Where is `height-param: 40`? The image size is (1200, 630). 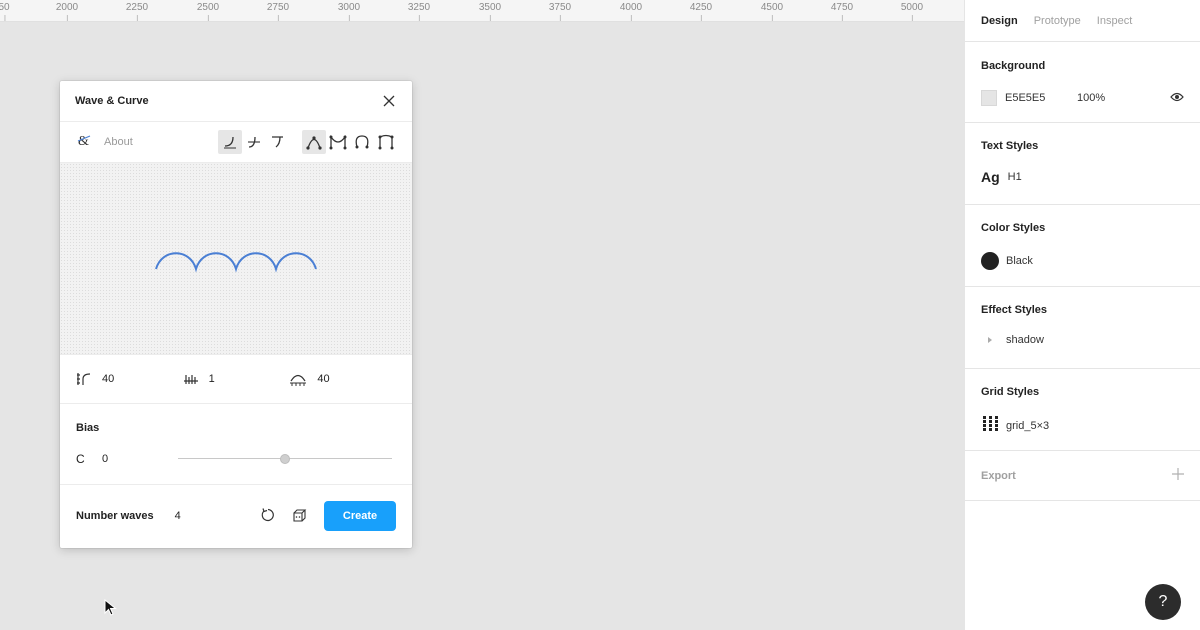
height-param: 40 is located at coordinates (129, 379).